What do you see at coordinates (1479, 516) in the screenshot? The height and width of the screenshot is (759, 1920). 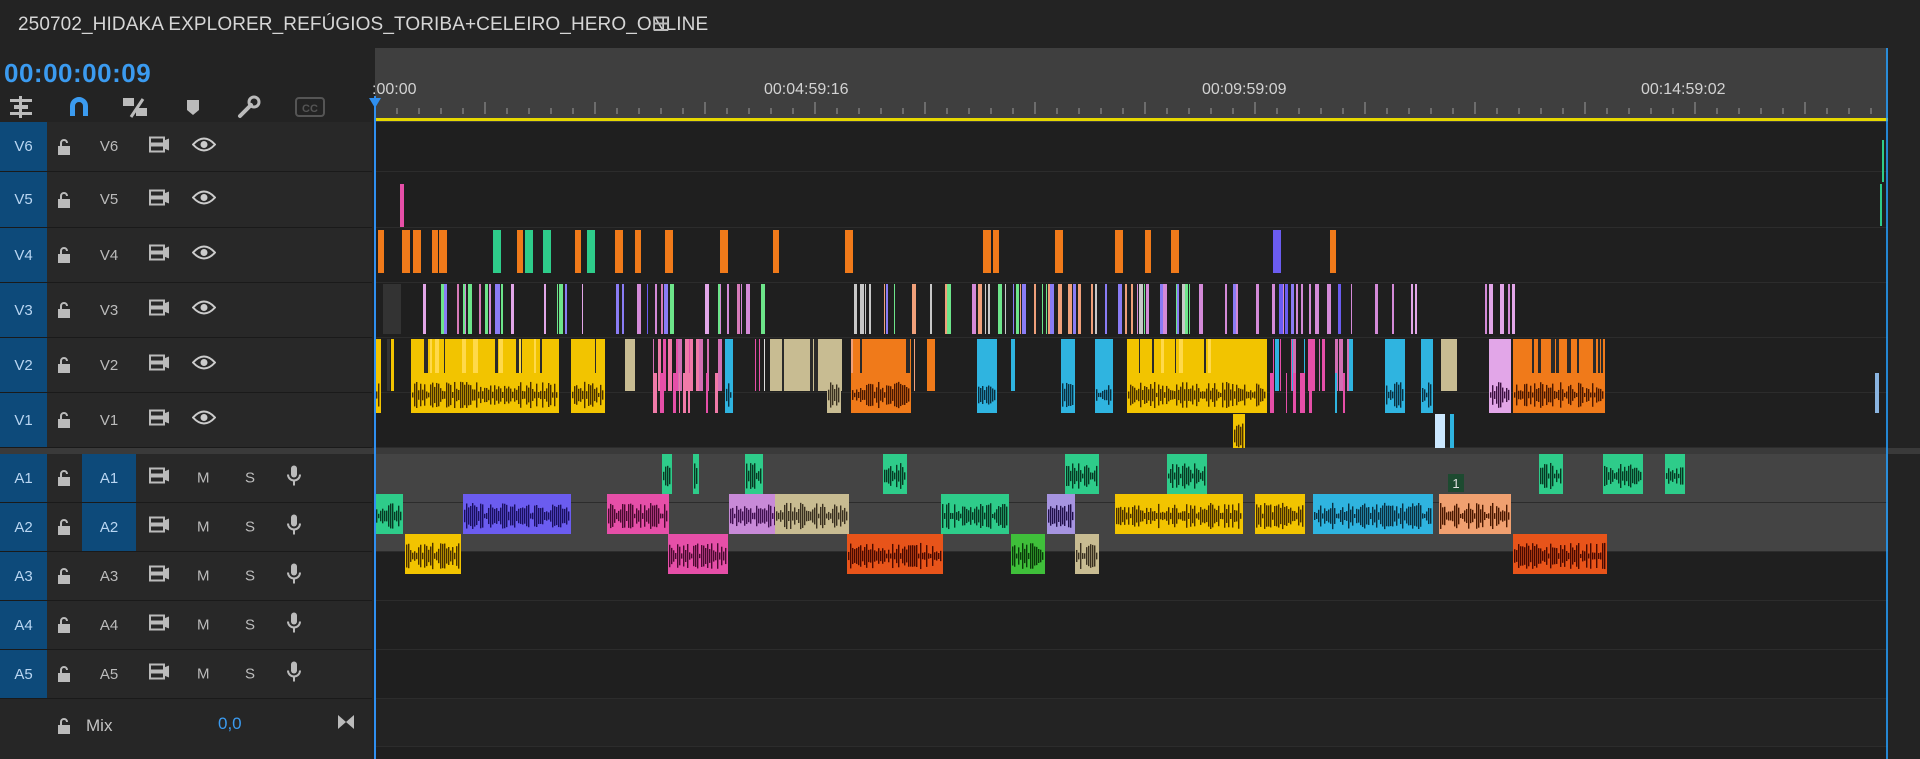 I see `clip-a4-orange-wave` at bounding box center [1479, 516].